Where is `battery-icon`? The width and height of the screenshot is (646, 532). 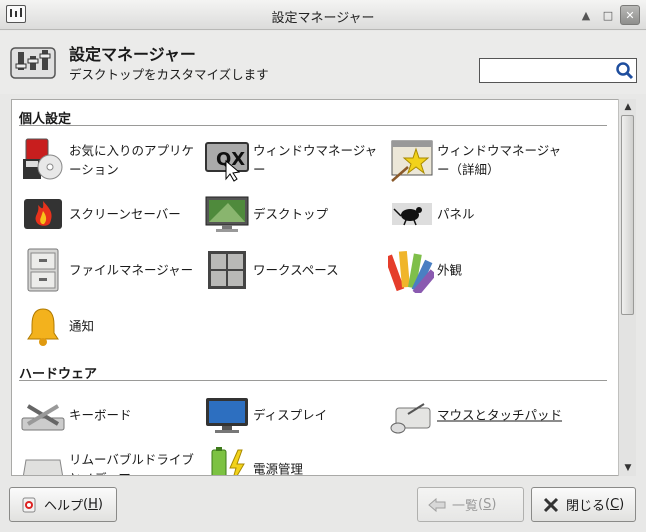
battery-icon is located at coordinates (227, 460).